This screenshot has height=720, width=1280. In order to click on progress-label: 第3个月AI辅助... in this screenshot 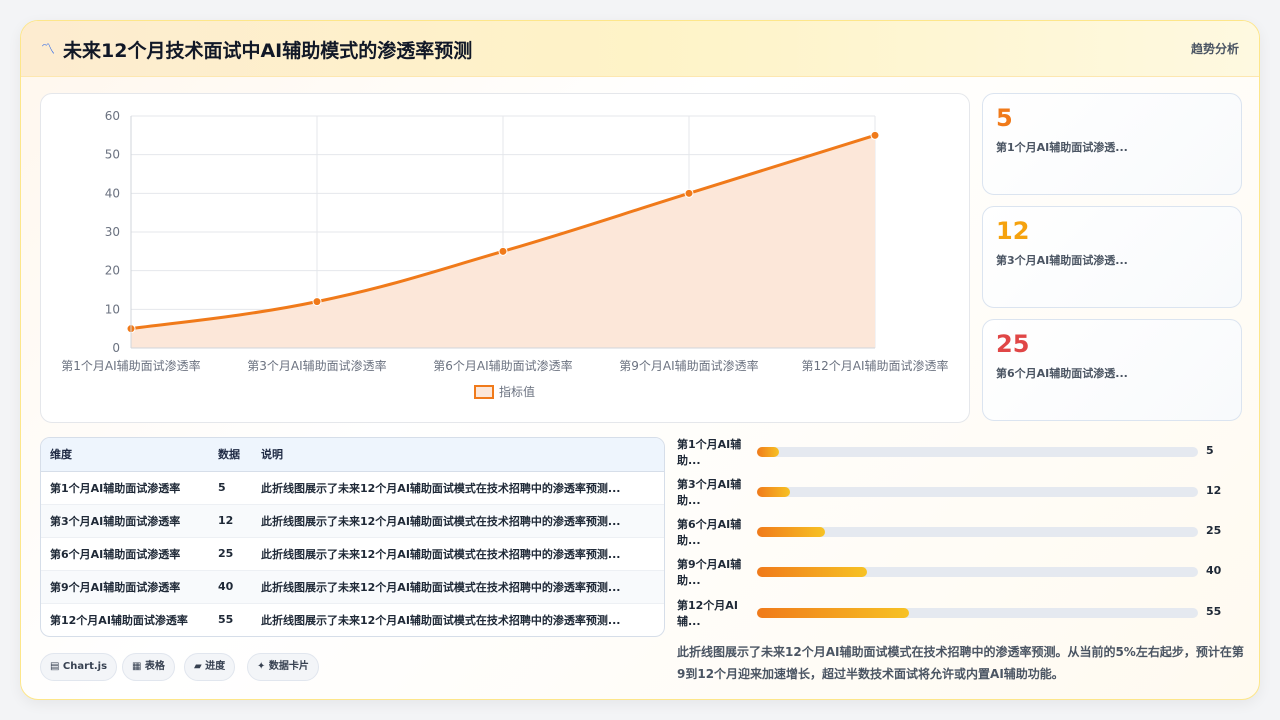, I will do `click(709, 492)`.